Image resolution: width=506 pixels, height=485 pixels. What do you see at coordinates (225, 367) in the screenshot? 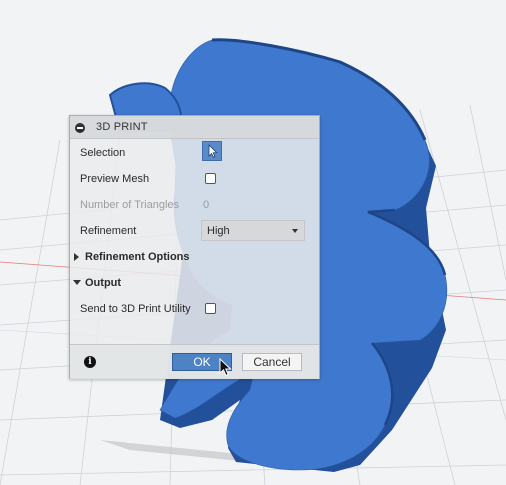
I see `mouse-cursor-icon` at bounding box center [225, 367].